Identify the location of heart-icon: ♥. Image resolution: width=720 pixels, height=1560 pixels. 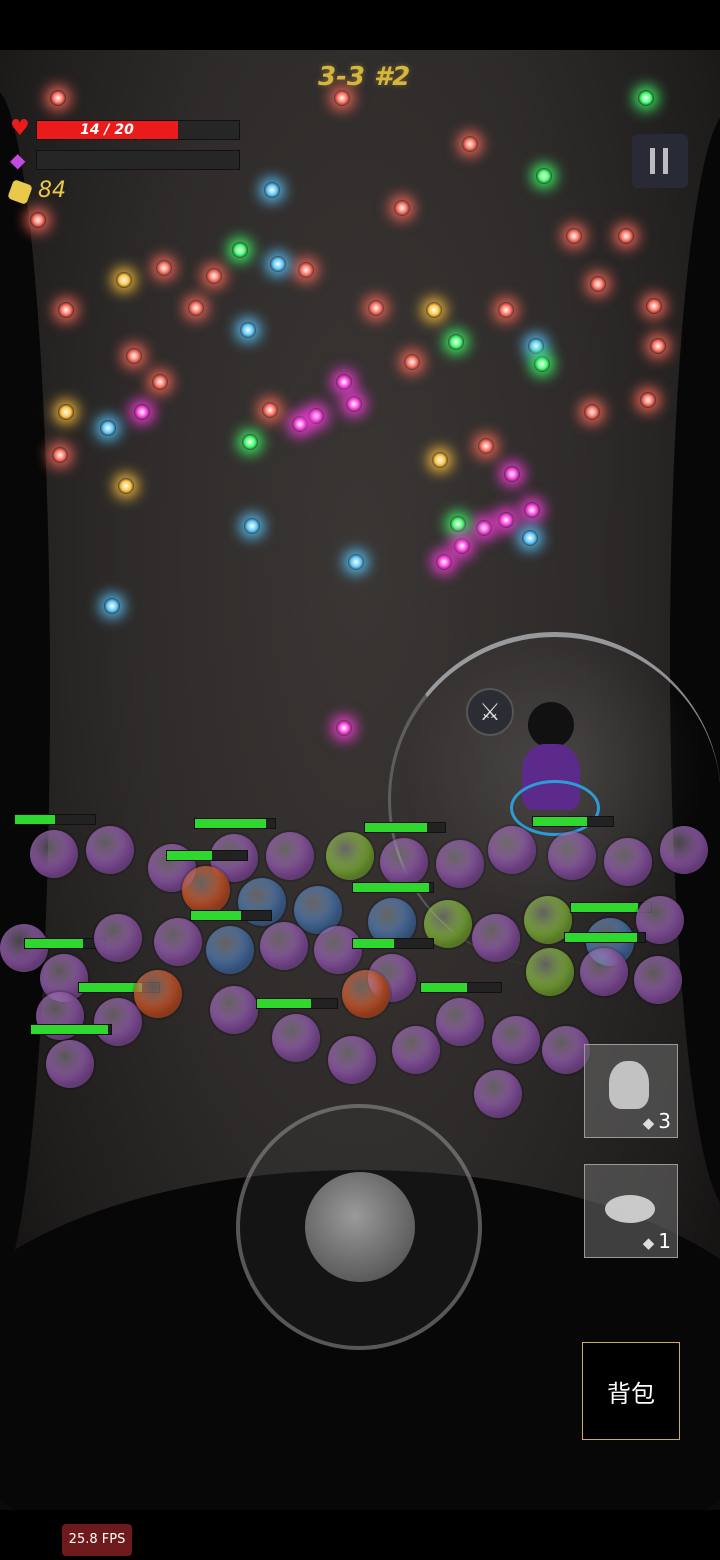
(20, 128).